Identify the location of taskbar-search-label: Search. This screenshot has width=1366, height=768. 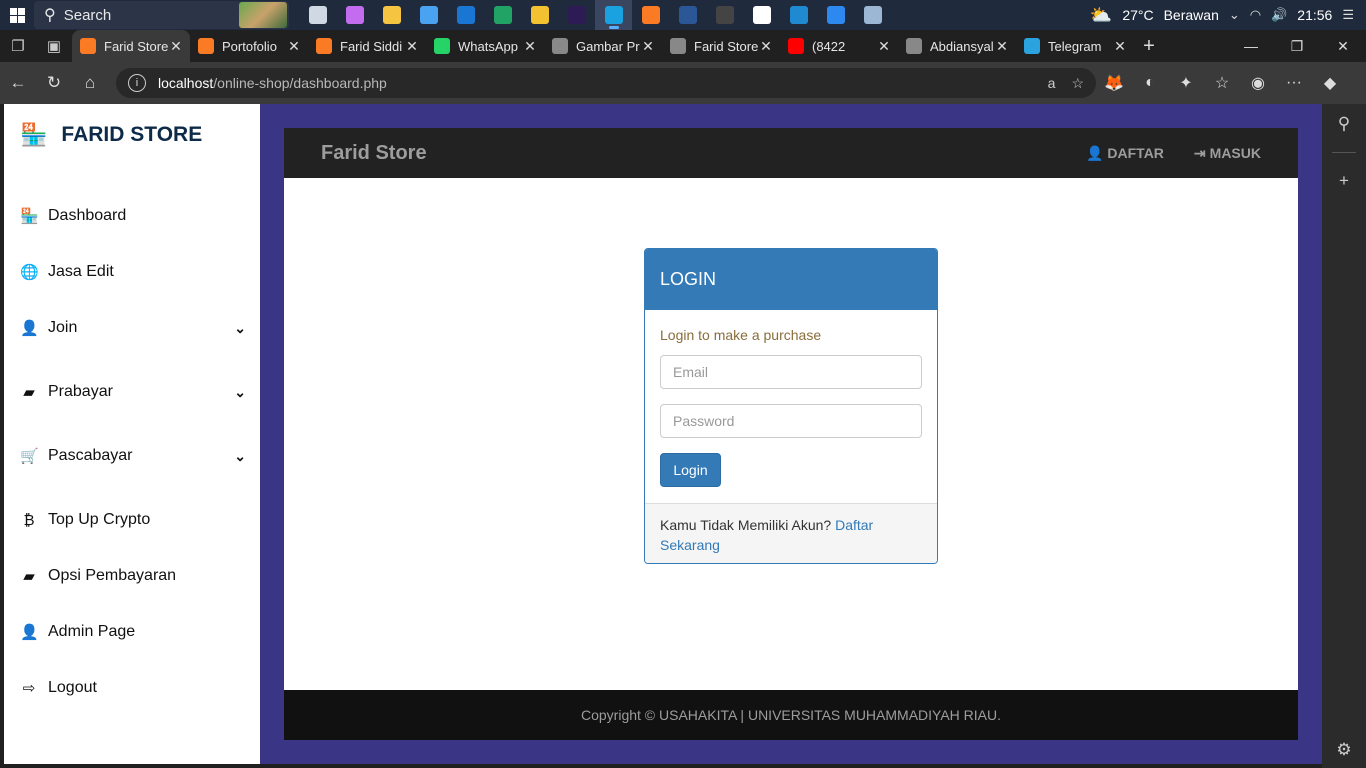
(87, 15).